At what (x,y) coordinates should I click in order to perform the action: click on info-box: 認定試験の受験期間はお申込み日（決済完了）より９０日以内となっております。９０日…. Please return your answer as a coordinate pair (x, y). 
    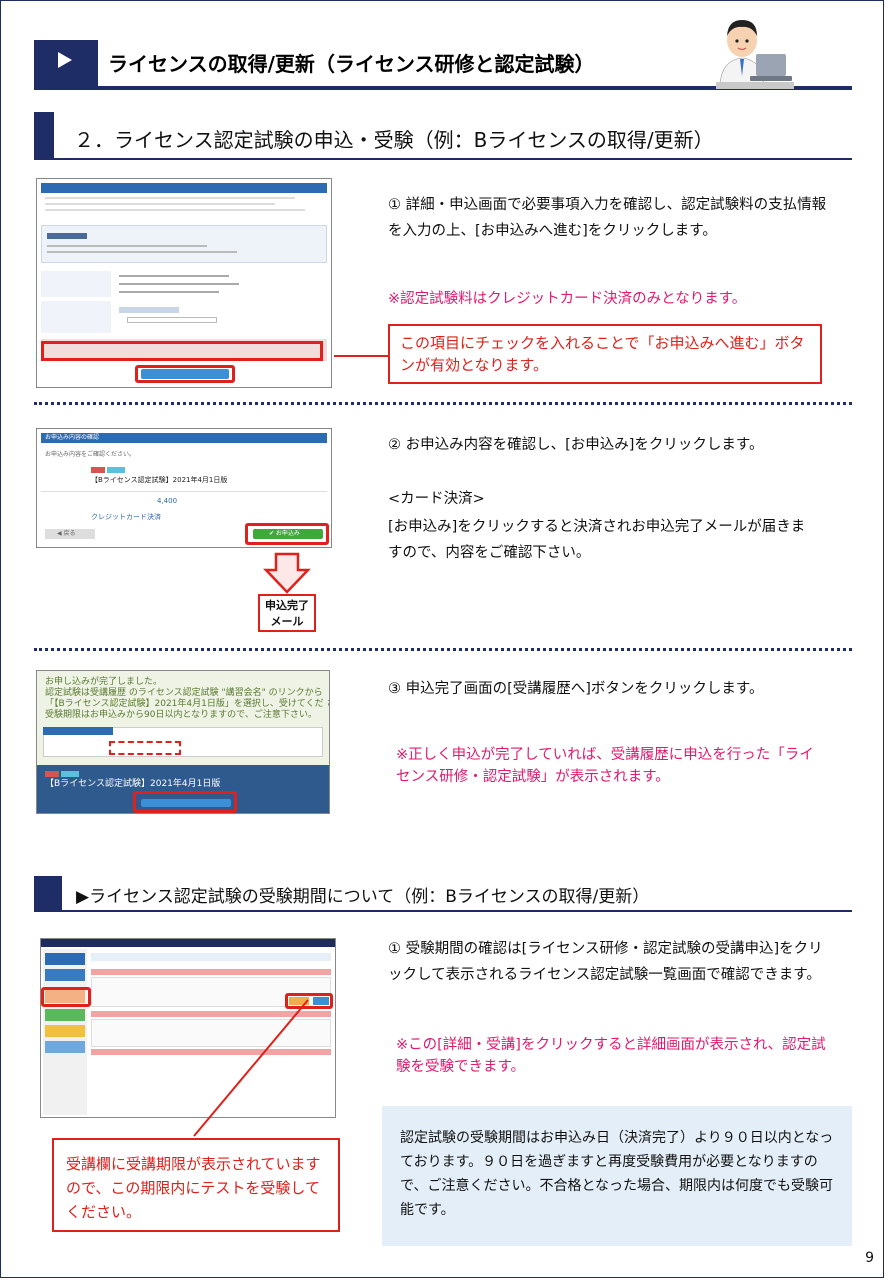
    Looking at the image, I should click on (617, 1176).